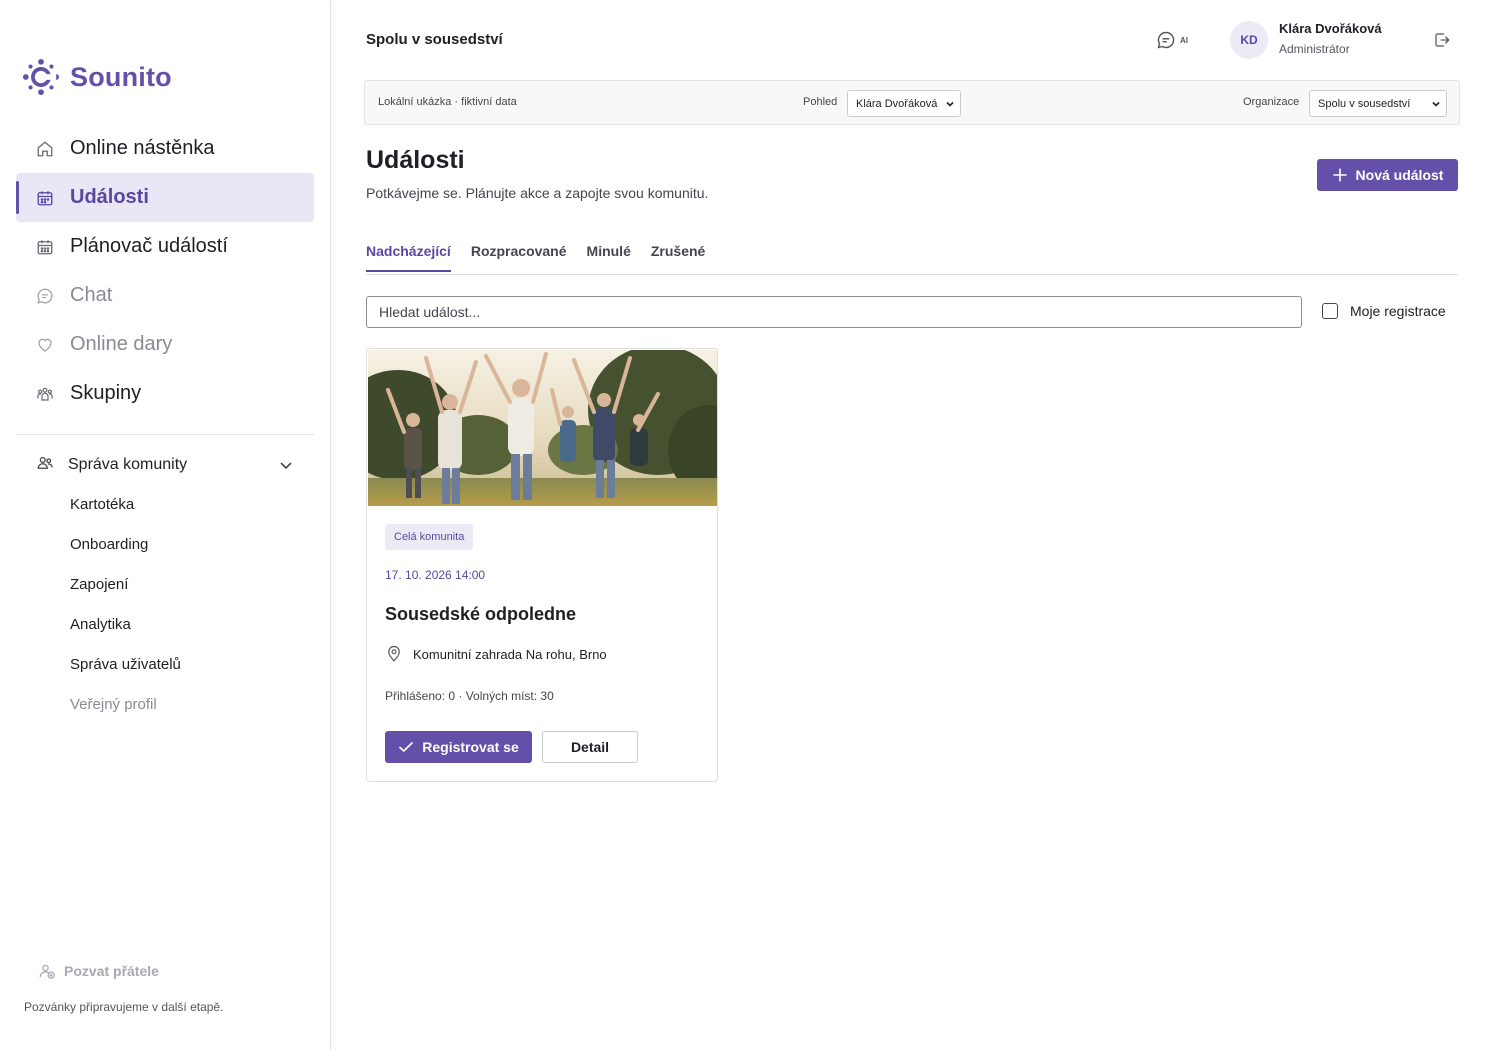  What do you see at coordinates (45, 149) in the screenshot?
I see `home-icon` at bounding box center [45, 149].